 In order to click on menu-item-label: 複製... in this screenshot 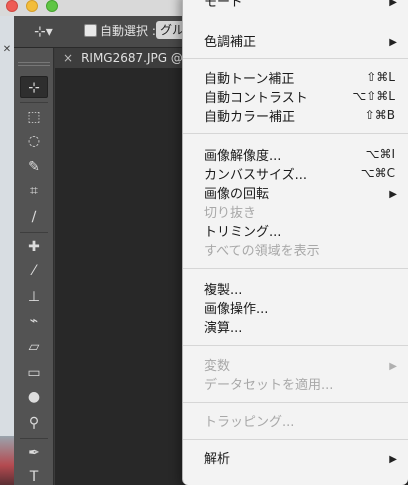, I will do `click(223, 290)`.